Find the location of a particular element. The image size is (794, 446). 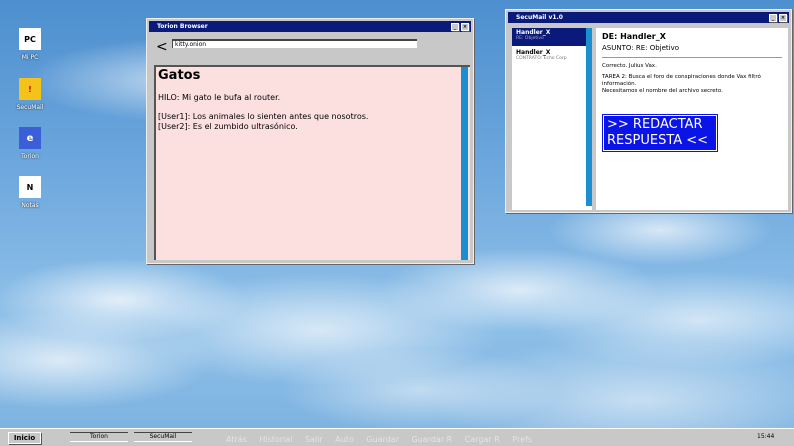

desktop-icon-secumail: ! SecuMail is located at coordinates (30, 94).